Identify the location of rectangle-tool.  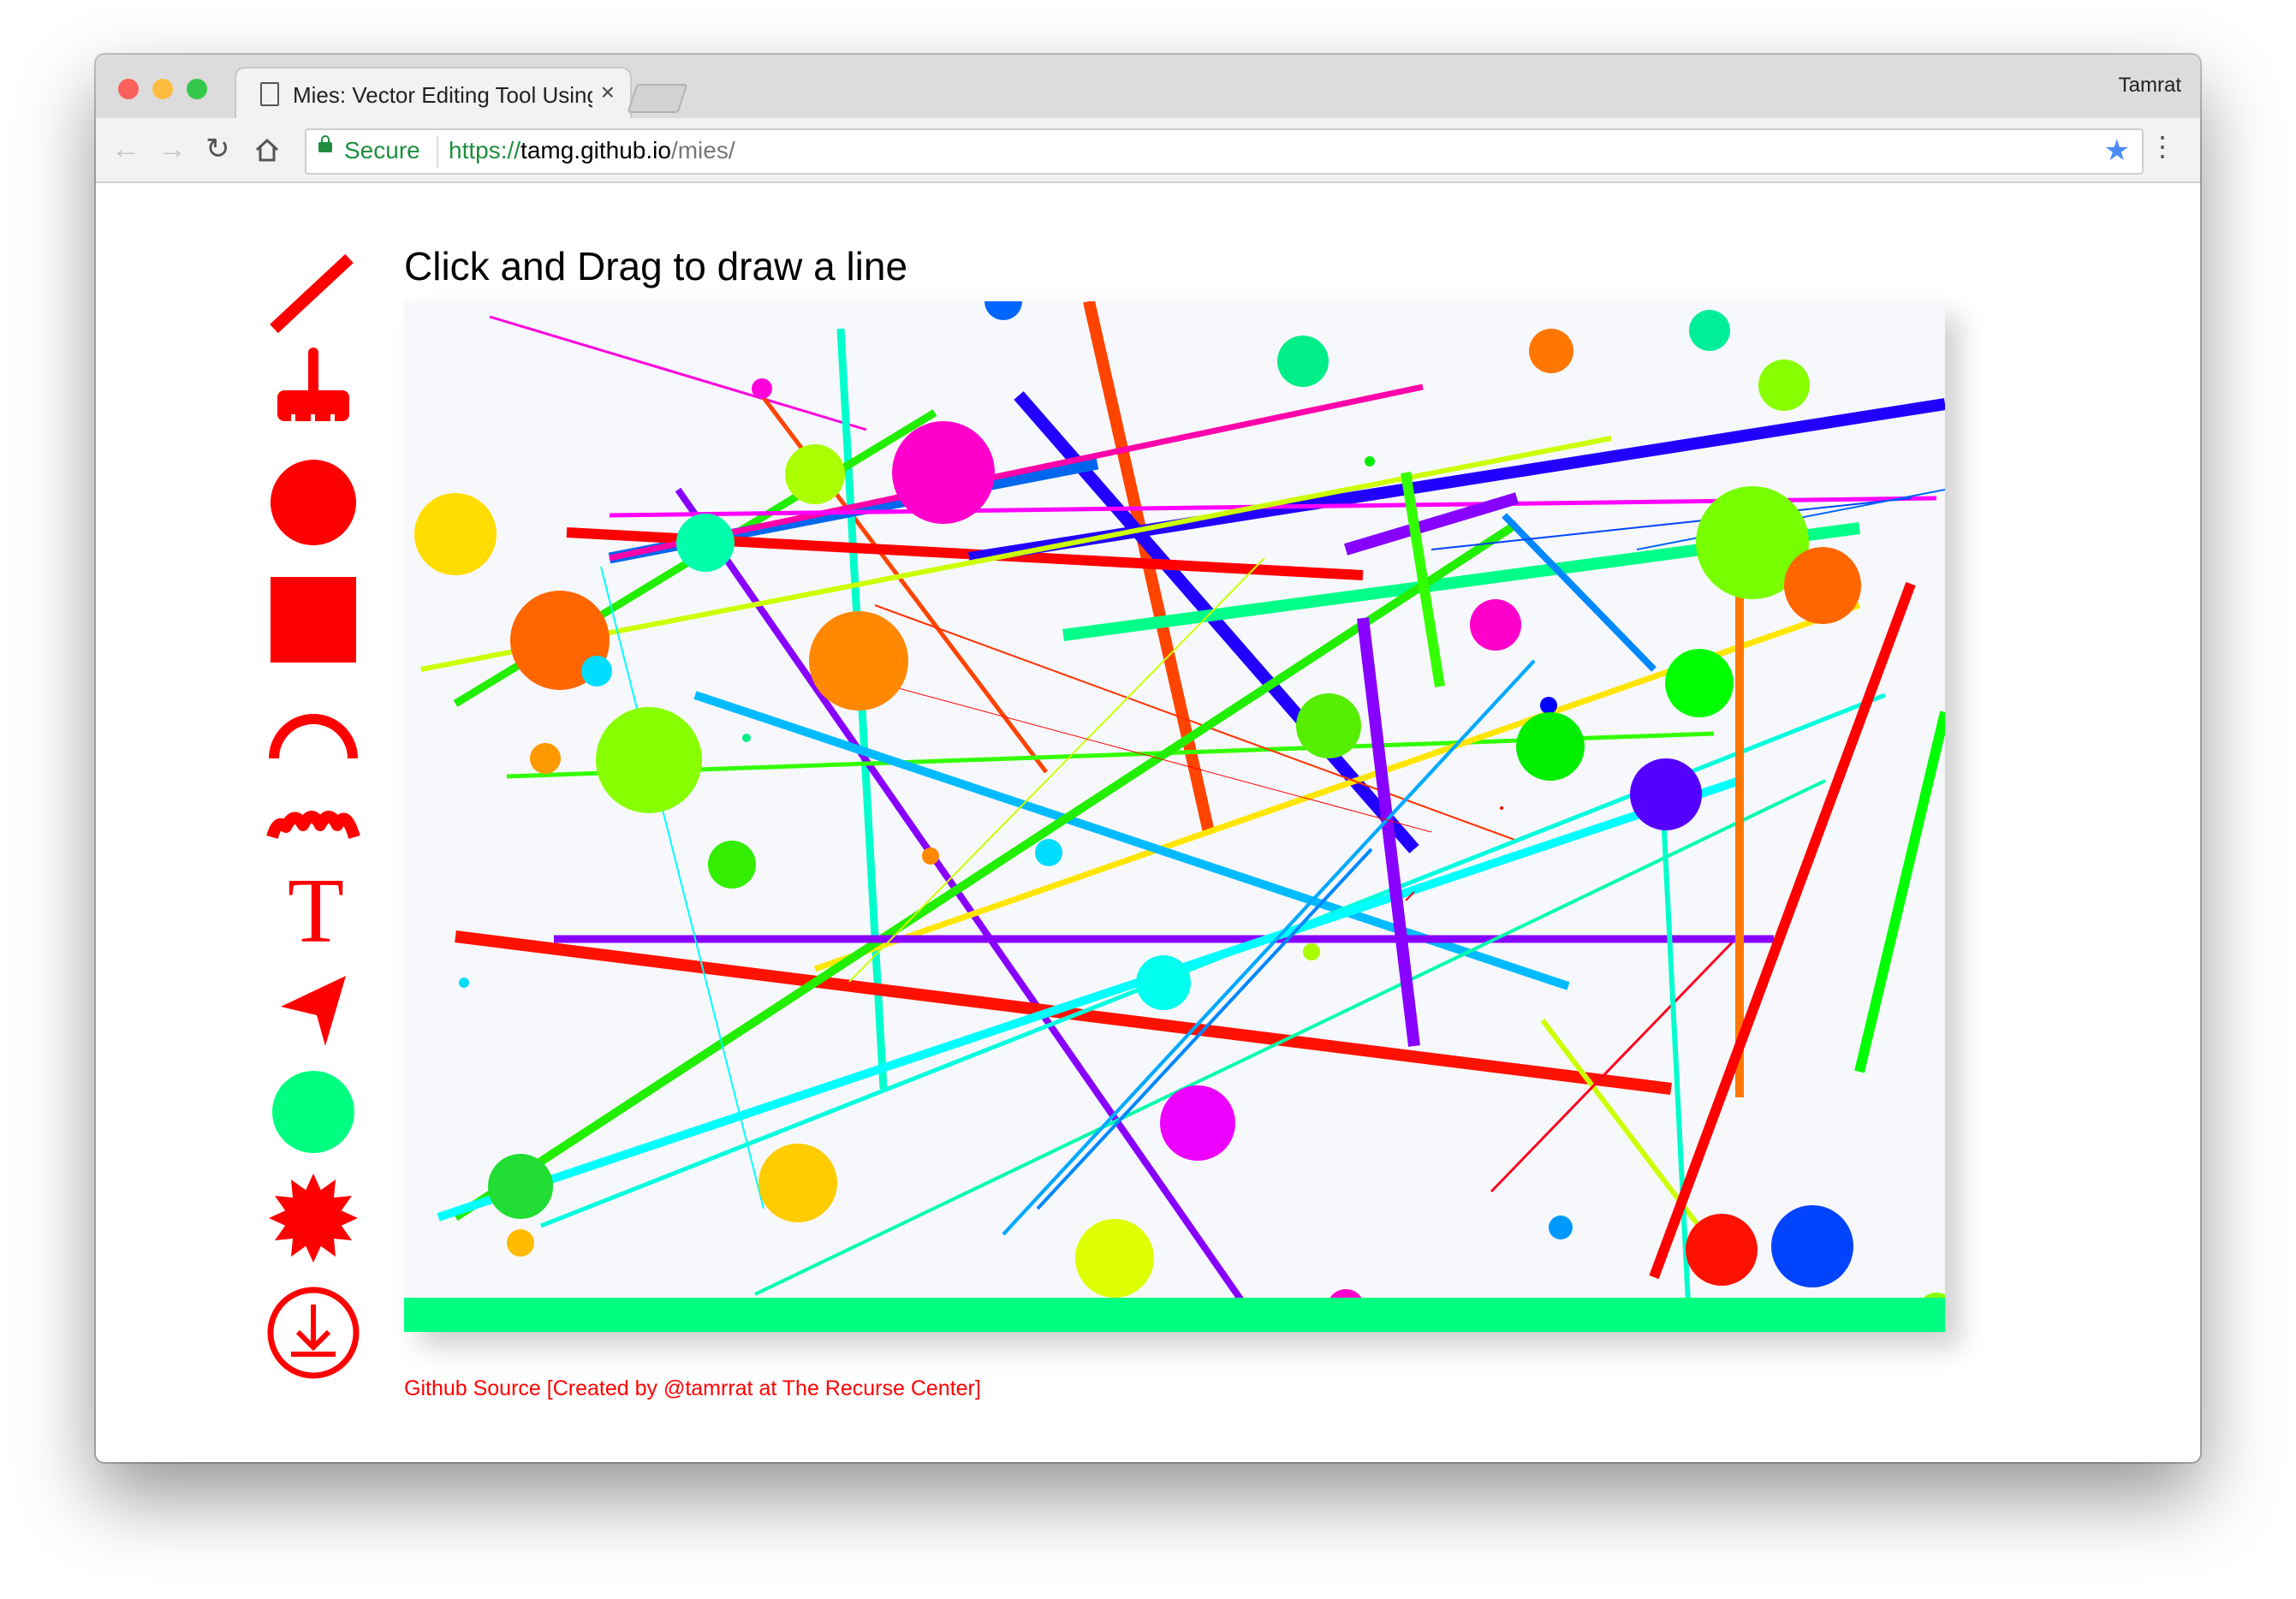
(313, 621).